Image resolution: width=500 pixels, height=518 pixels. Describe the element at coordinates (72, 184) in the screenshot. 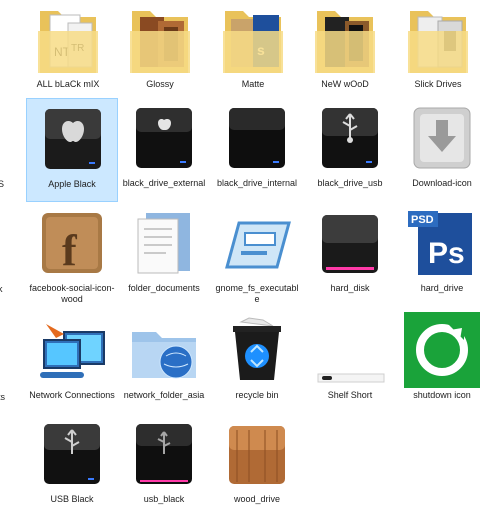

I see `item-label: Apple Black` at that location.